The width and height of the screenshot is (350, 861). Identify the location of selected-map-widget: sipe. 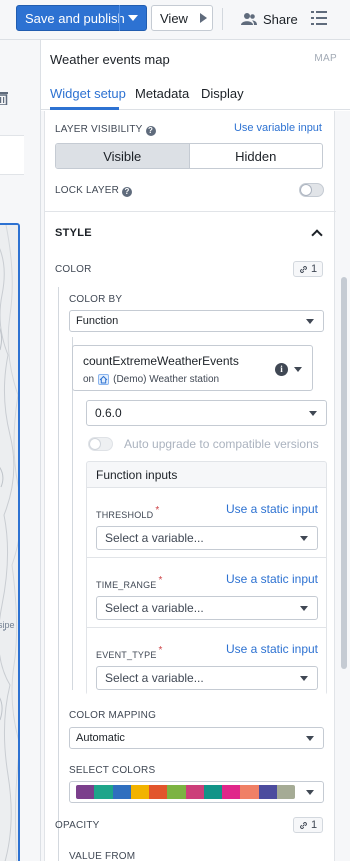
(10, 542).